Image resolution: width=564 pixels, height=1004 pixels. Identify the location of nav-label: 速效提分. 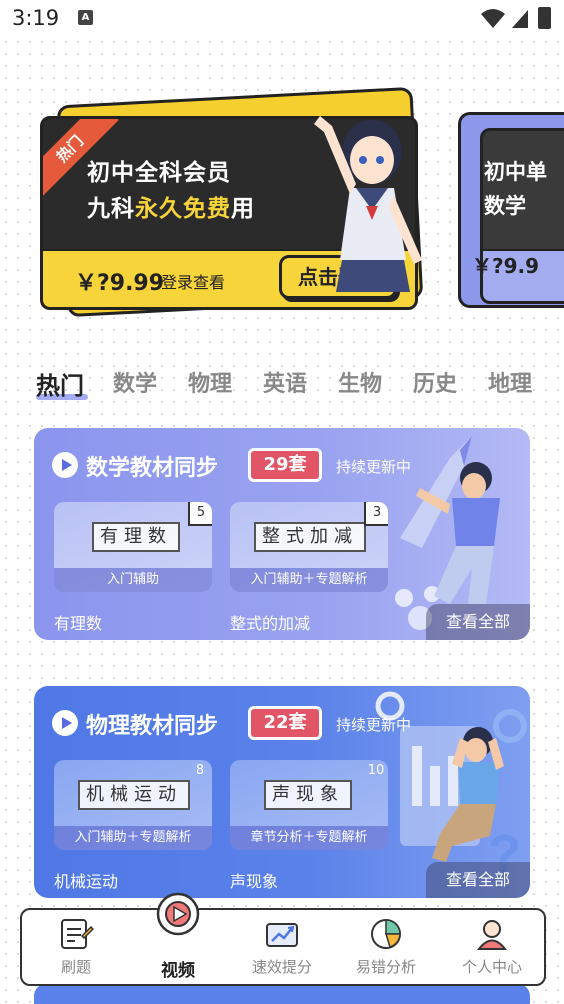
(281, 967).